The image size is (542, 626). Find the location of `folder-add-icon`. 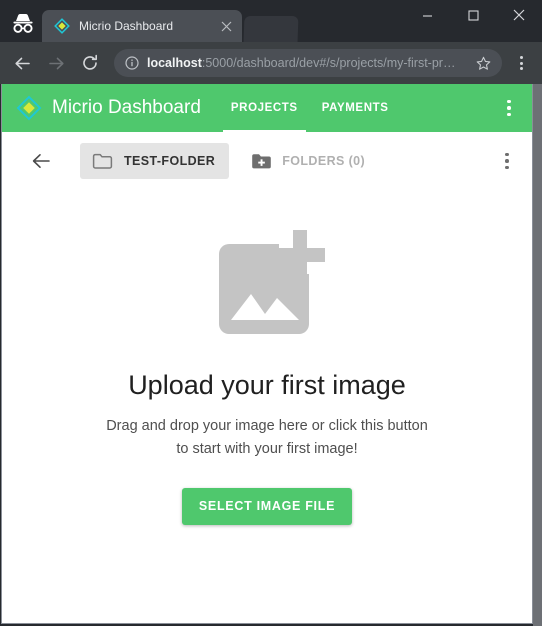

folder-add-icon is located at coordinates (261, 161).